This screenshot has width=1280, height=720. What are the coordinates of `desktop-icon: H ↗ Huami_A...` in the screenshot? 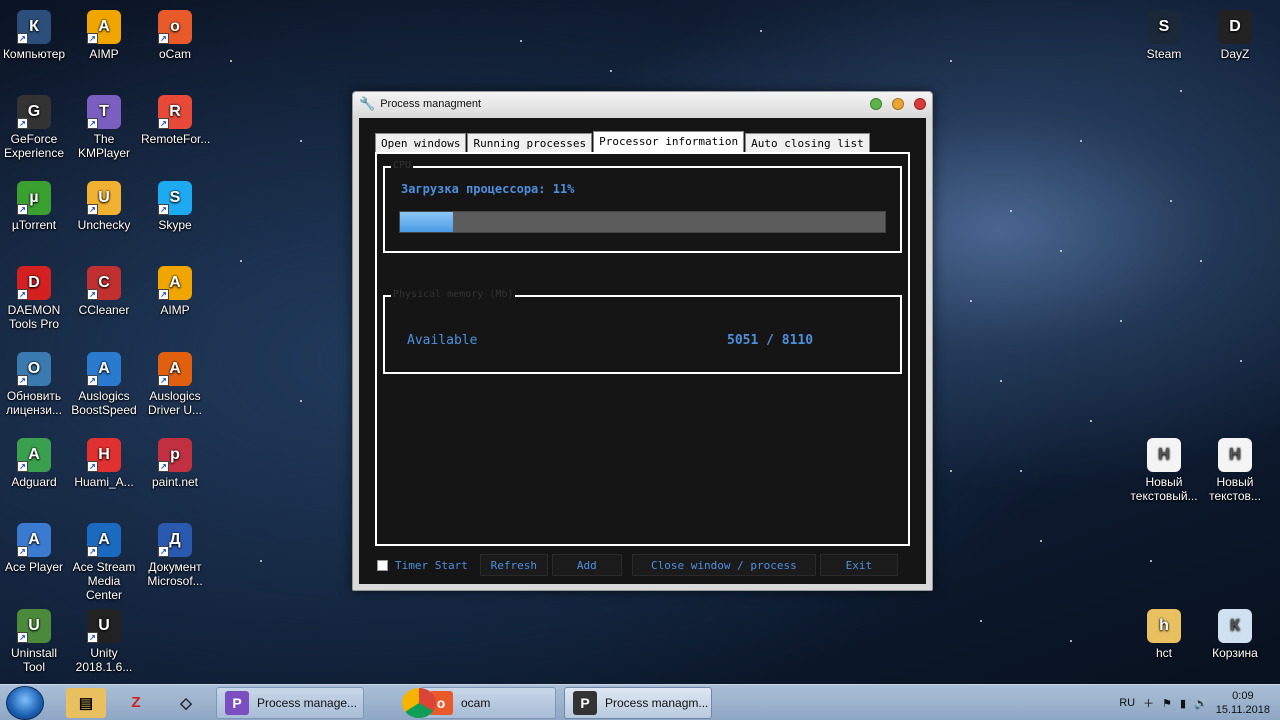 It's located at (104, 463).